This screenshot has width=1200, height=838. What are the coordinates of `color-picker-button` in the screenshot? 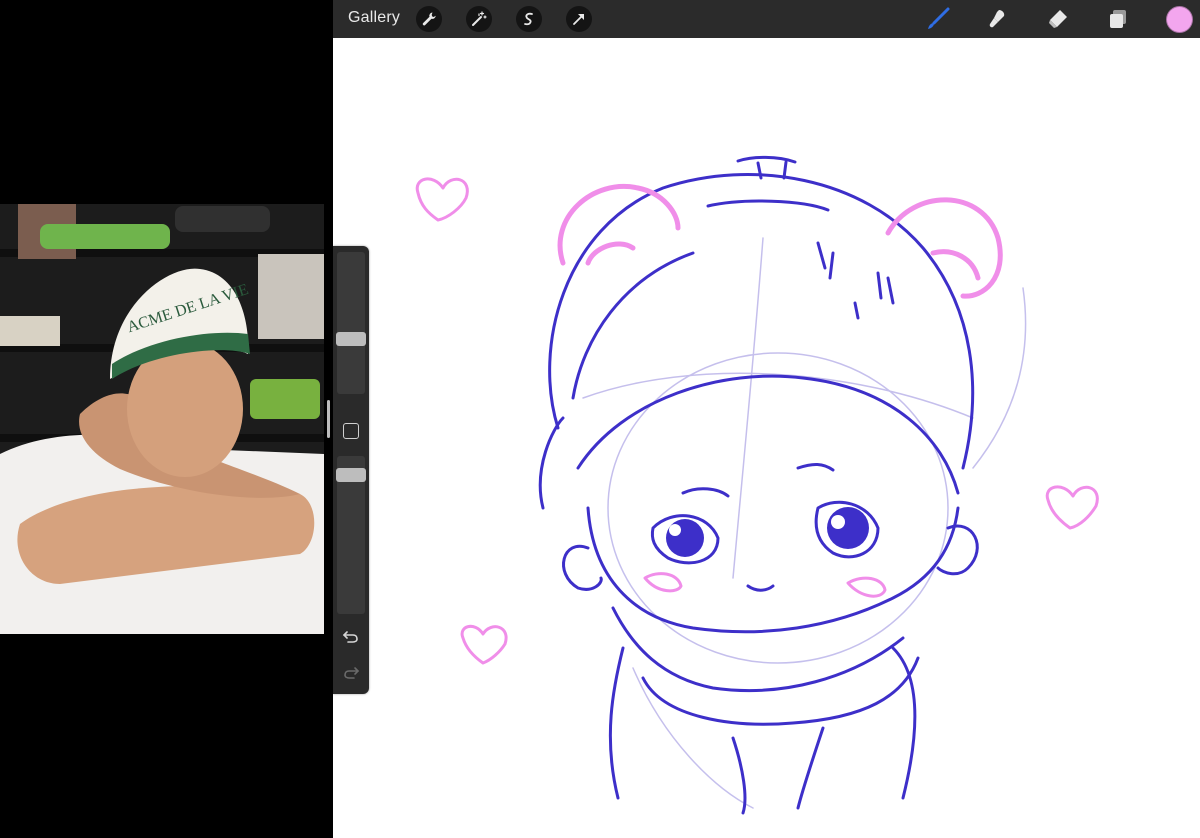 It's located at (1179, 19).